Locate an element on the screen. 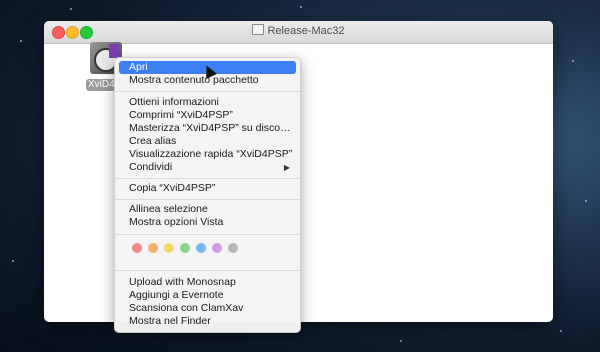 Image resolution: width=600 pixels, height=352 pixels. window-titlebar: Release-Mac32 is located at coordinates (298, 32).